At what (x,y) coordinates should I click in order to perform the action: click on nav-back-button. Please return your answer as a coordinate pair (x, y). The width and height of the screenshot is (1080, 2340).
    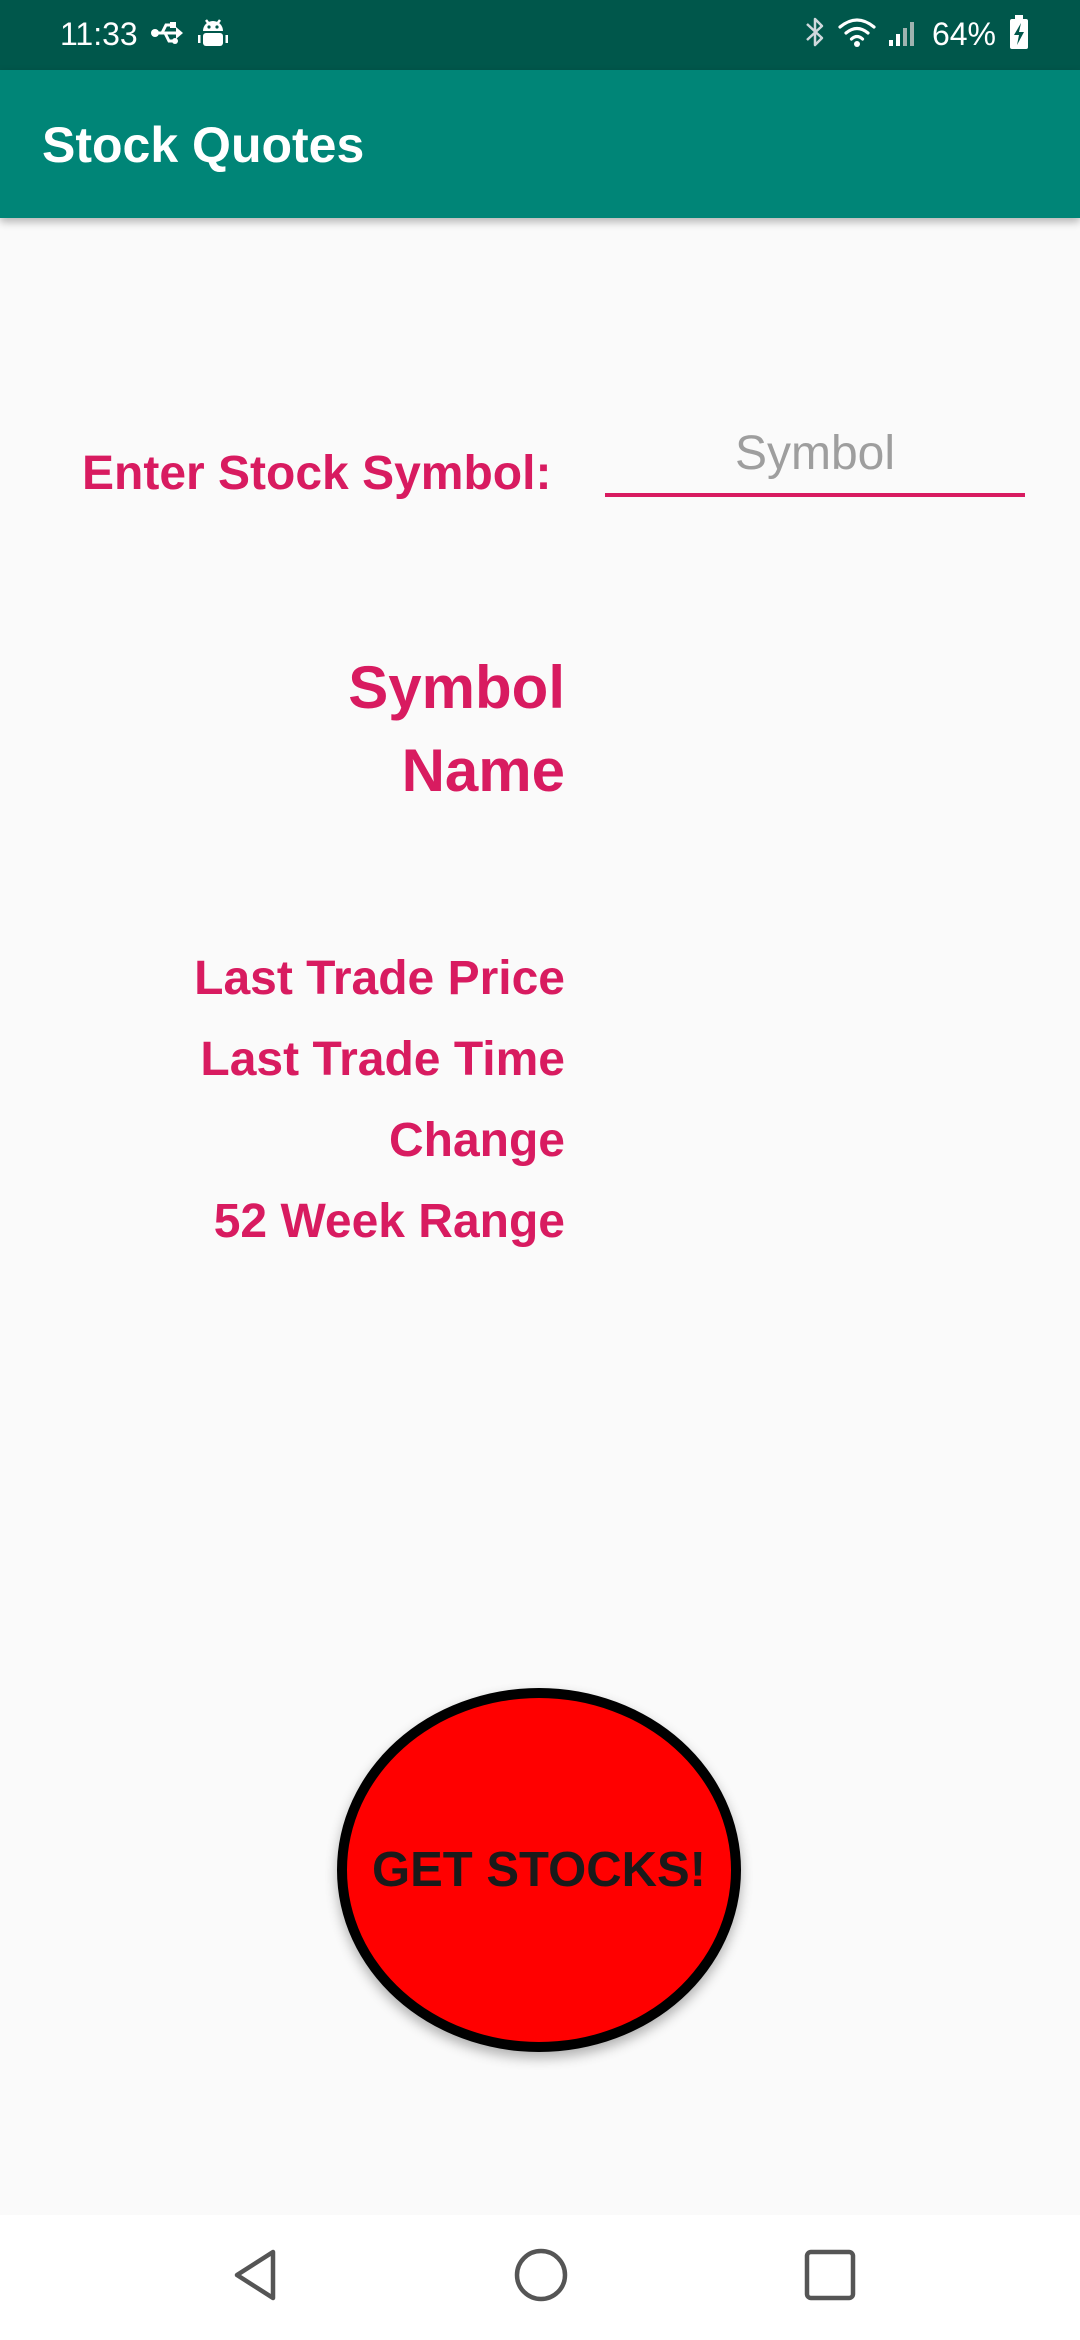
    Looking at the image, I should click on (255, 2277).